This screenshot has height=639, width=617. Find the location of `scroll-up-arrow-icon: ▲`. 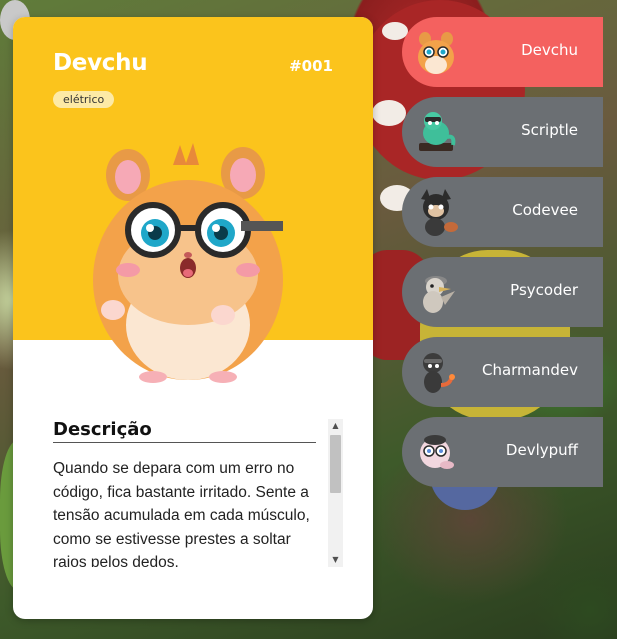

scroll-up-arrow-icon: ▲ is located at coordinates (335, 426).